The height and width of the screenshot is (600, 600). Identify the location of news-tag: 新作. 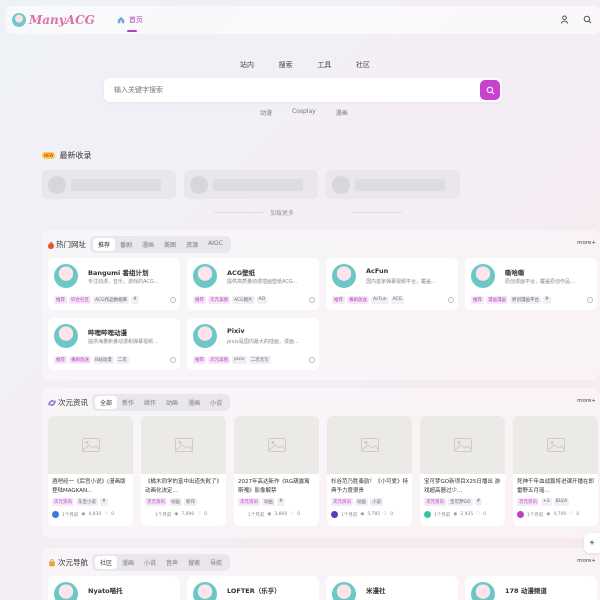
(190, 502).